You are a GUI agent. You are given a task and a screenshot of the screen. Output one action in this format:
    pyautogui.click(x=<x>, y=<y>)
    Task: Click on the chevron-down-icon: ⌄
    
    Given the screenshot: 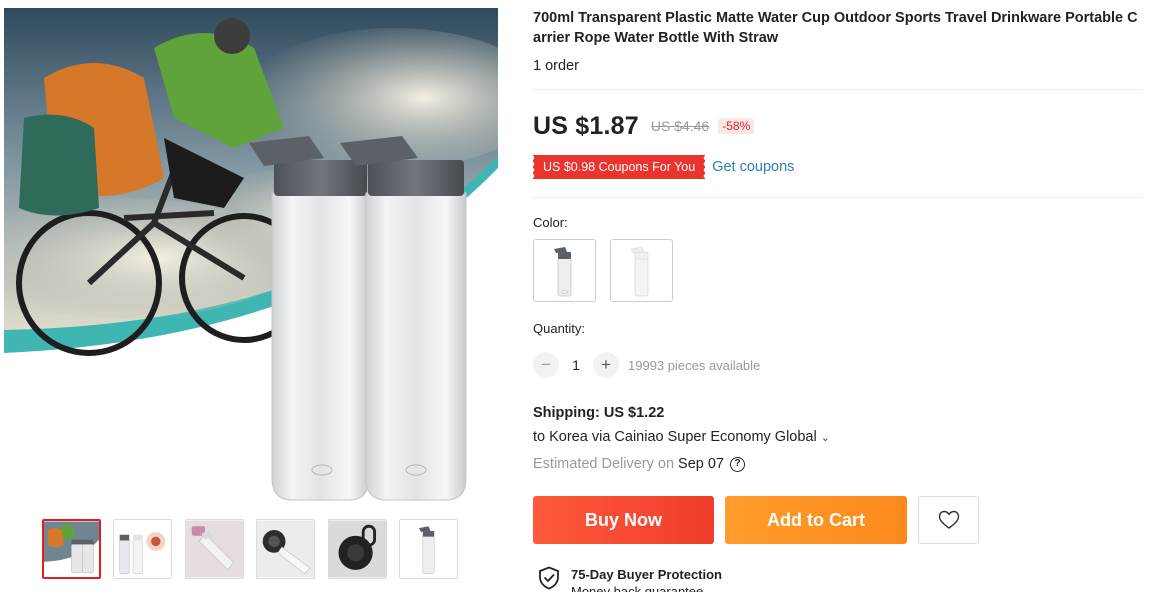 What is the action you would take?
    pyautogui.click(x=825, y=438)
    